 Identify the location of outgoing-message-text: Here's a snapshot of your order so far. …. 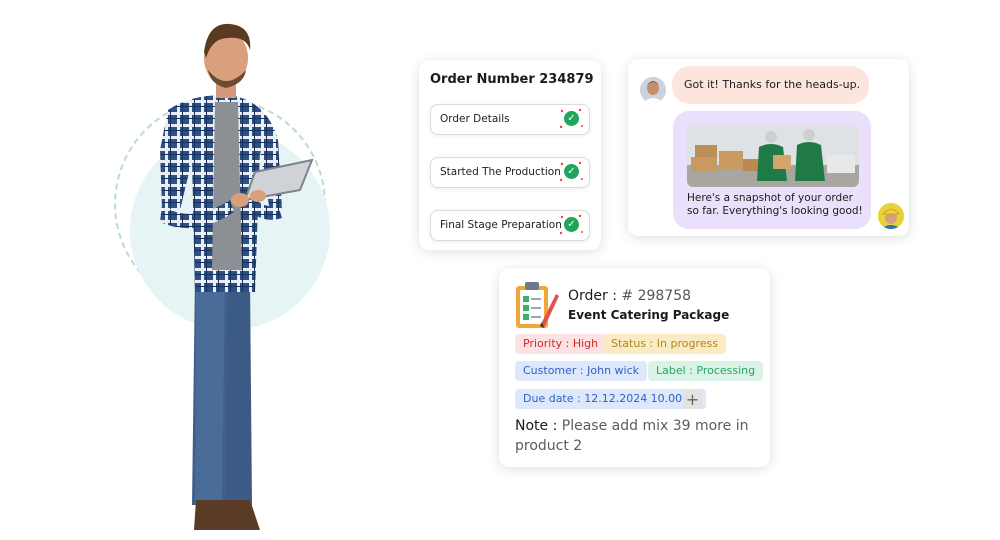
(775, 204).